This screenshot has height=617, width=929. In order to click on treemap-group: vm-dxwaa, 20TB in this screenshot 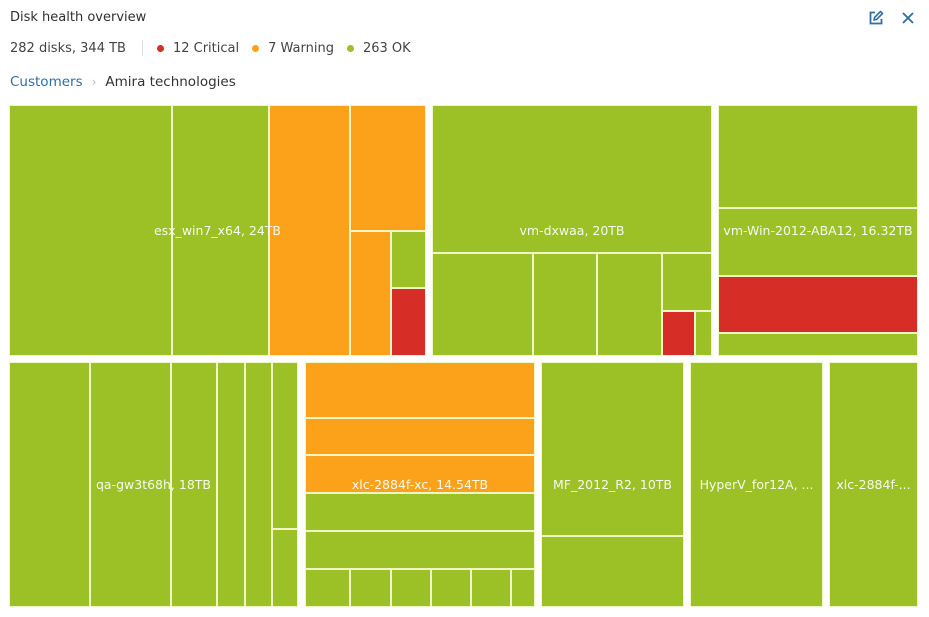, I will do `click(572, 230)`.